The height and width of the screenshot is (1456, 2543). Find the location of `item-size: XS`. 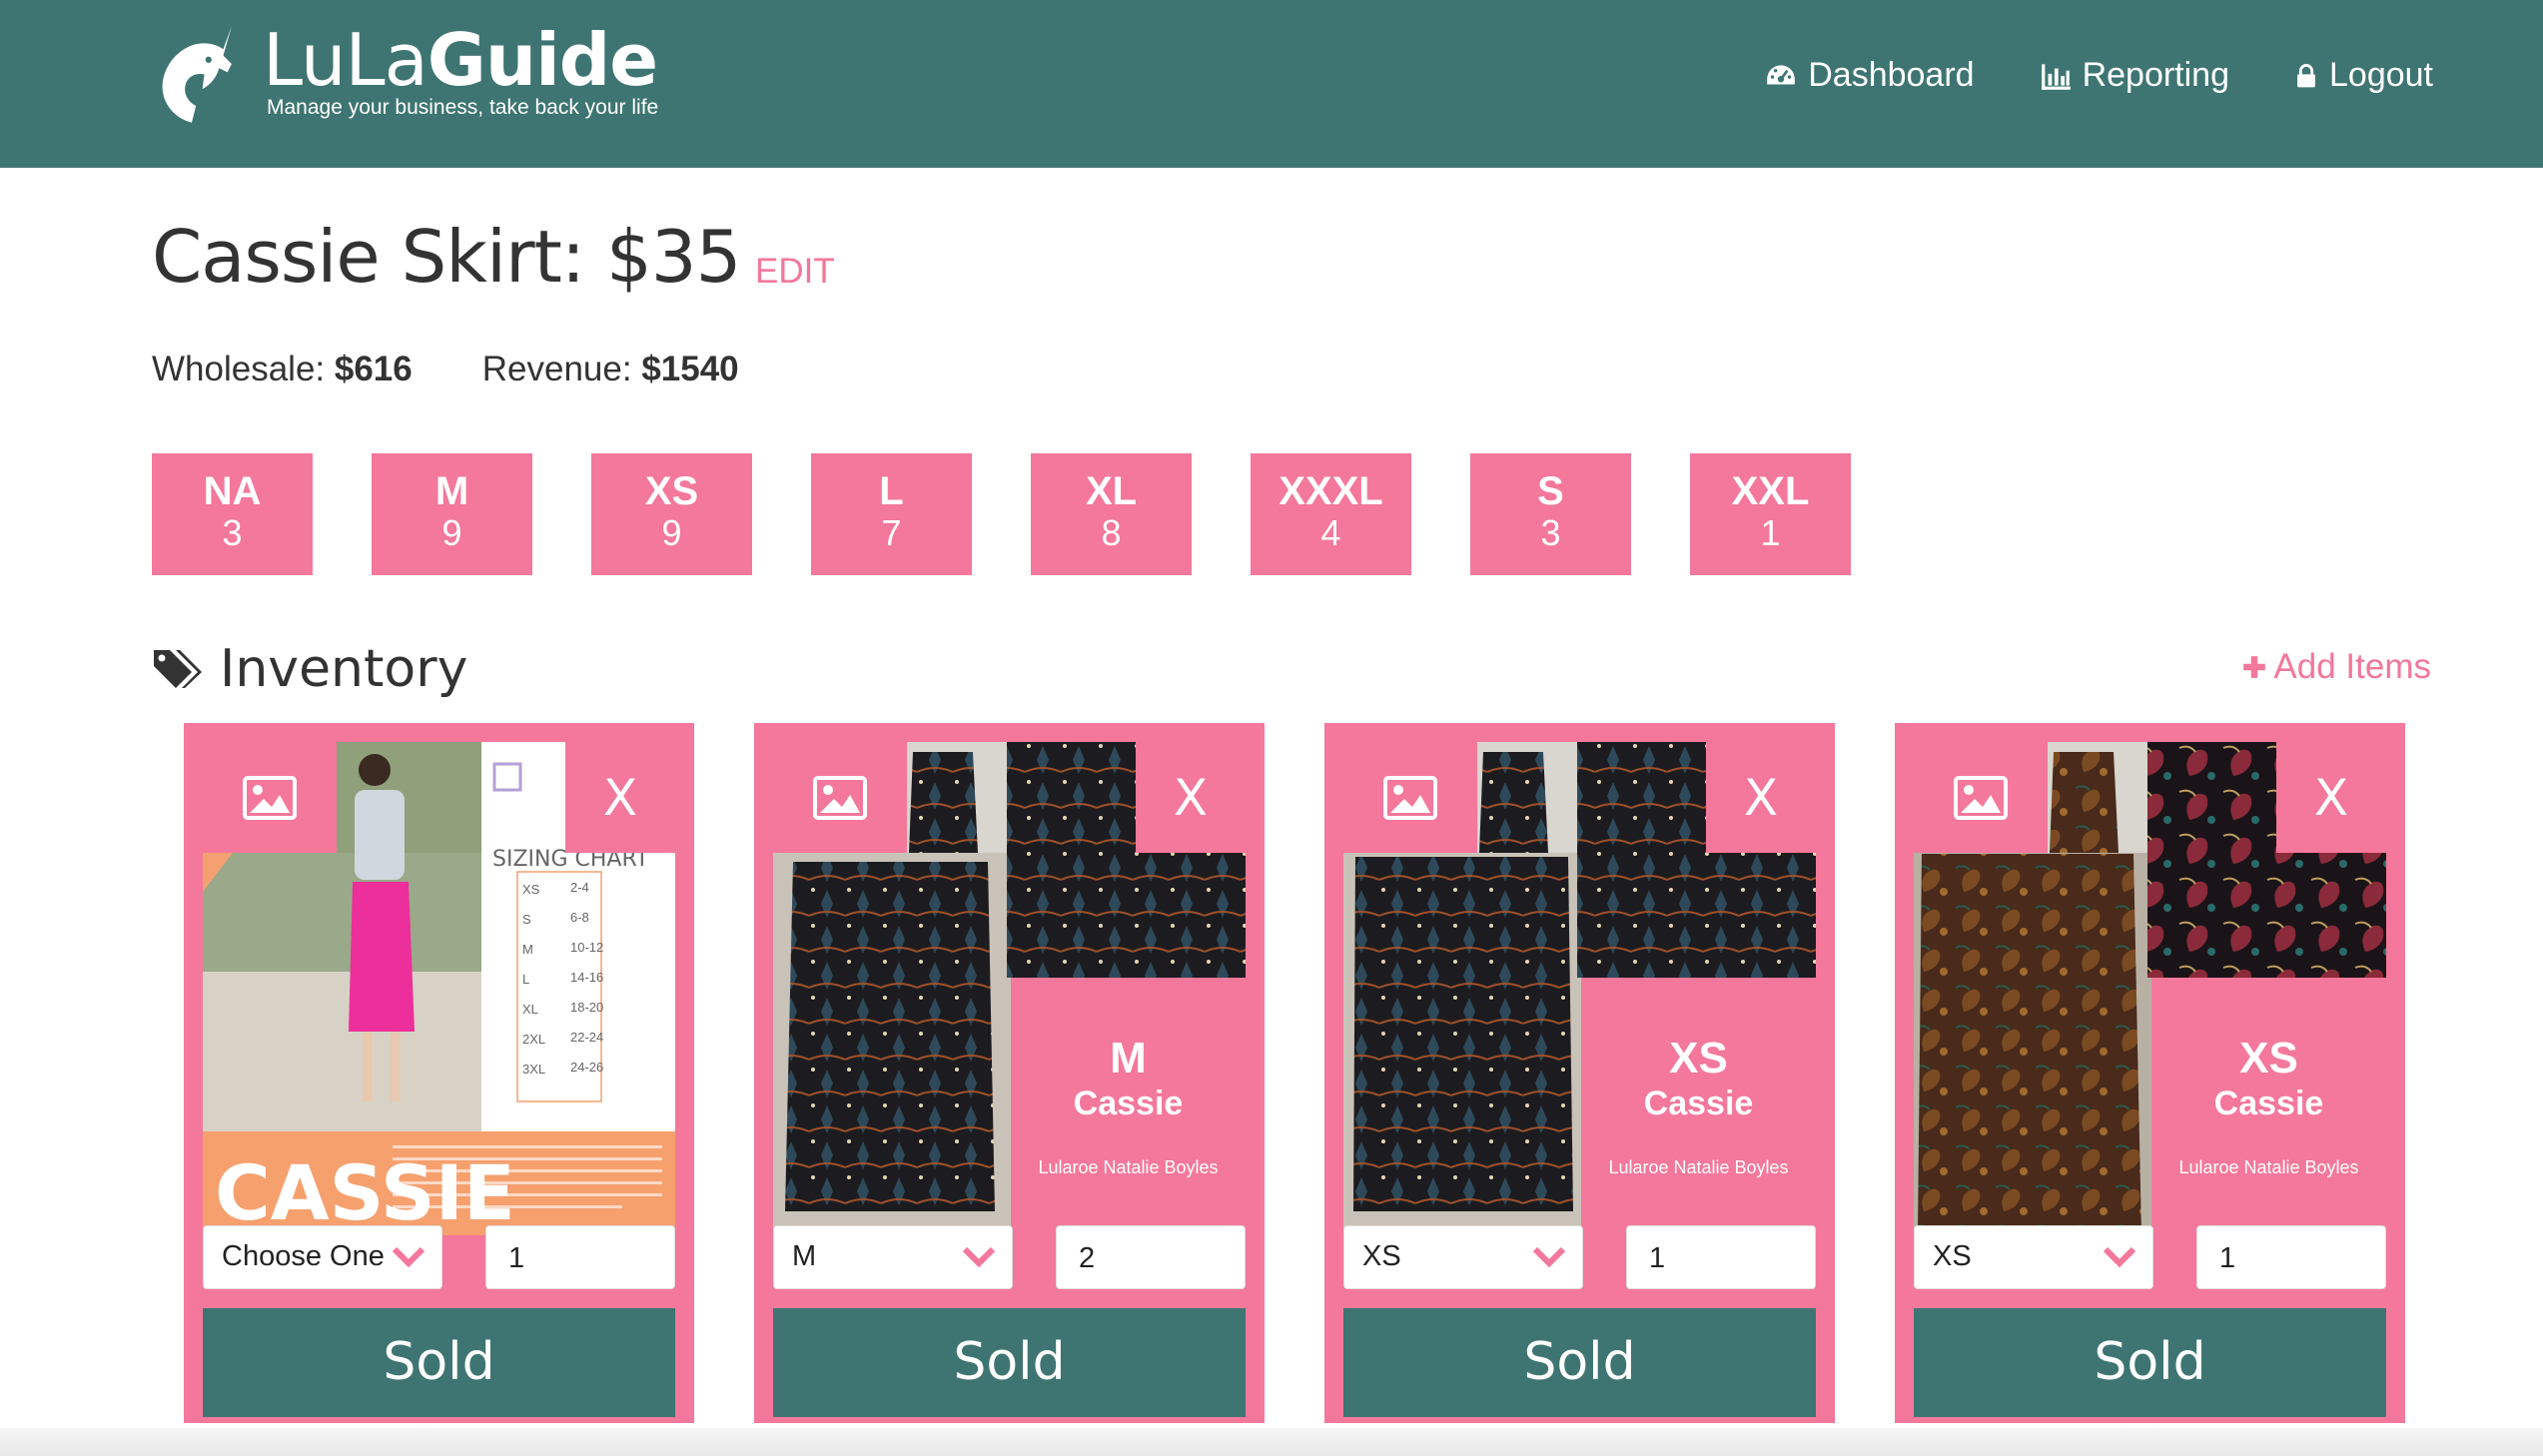

item-size: XS is located at coordinates (1698, 1058).